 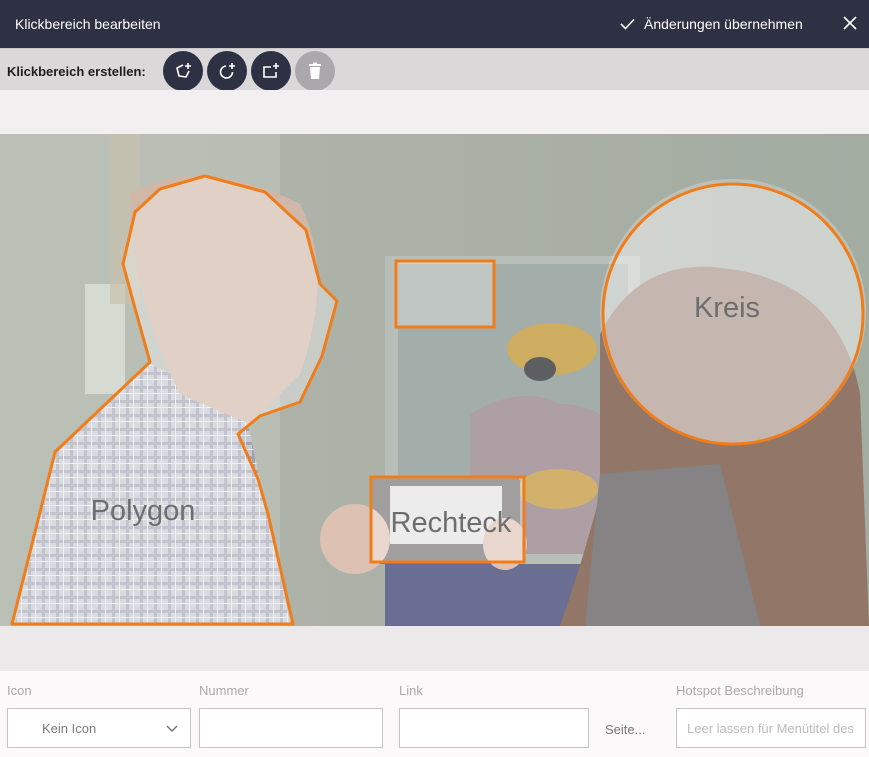 I want to click on description-input, so click(x=771, y=728).